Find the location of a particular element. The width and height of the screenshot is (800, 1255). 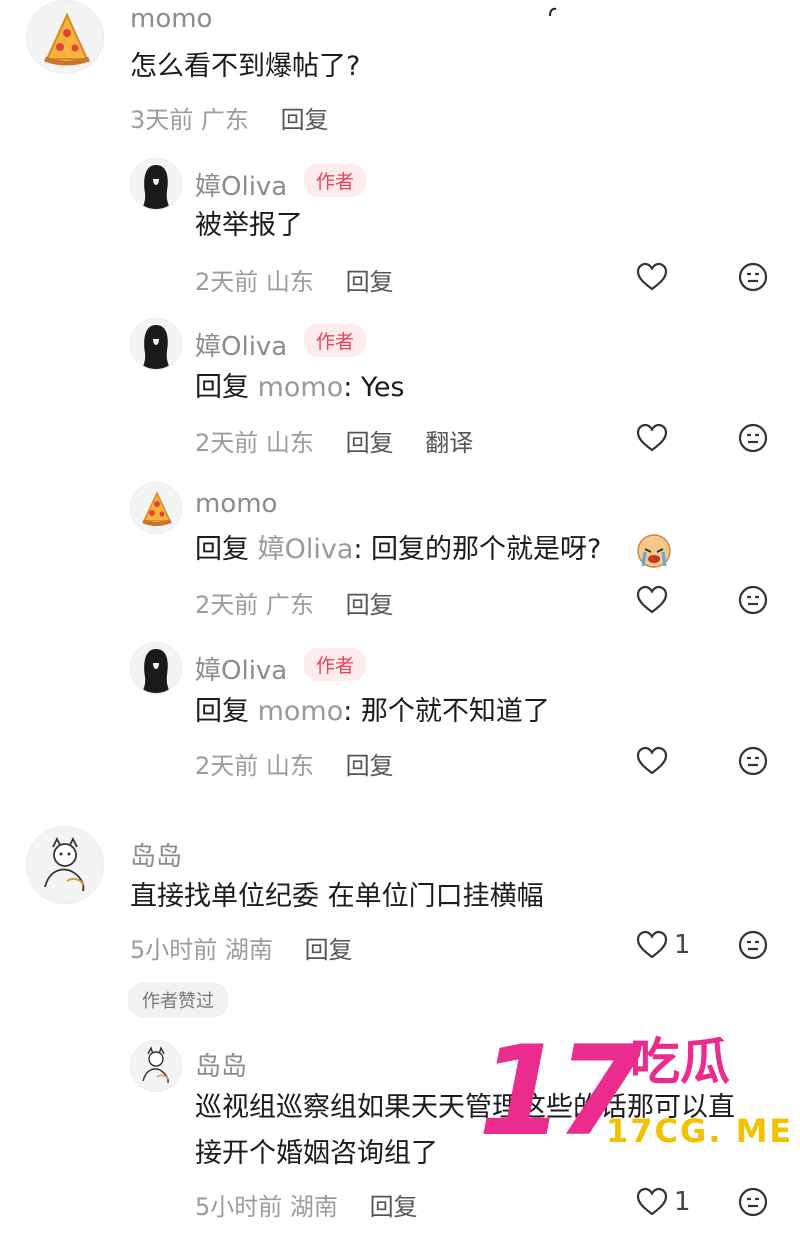

timestamp: 3天前 is located at coordinates (162, 120).